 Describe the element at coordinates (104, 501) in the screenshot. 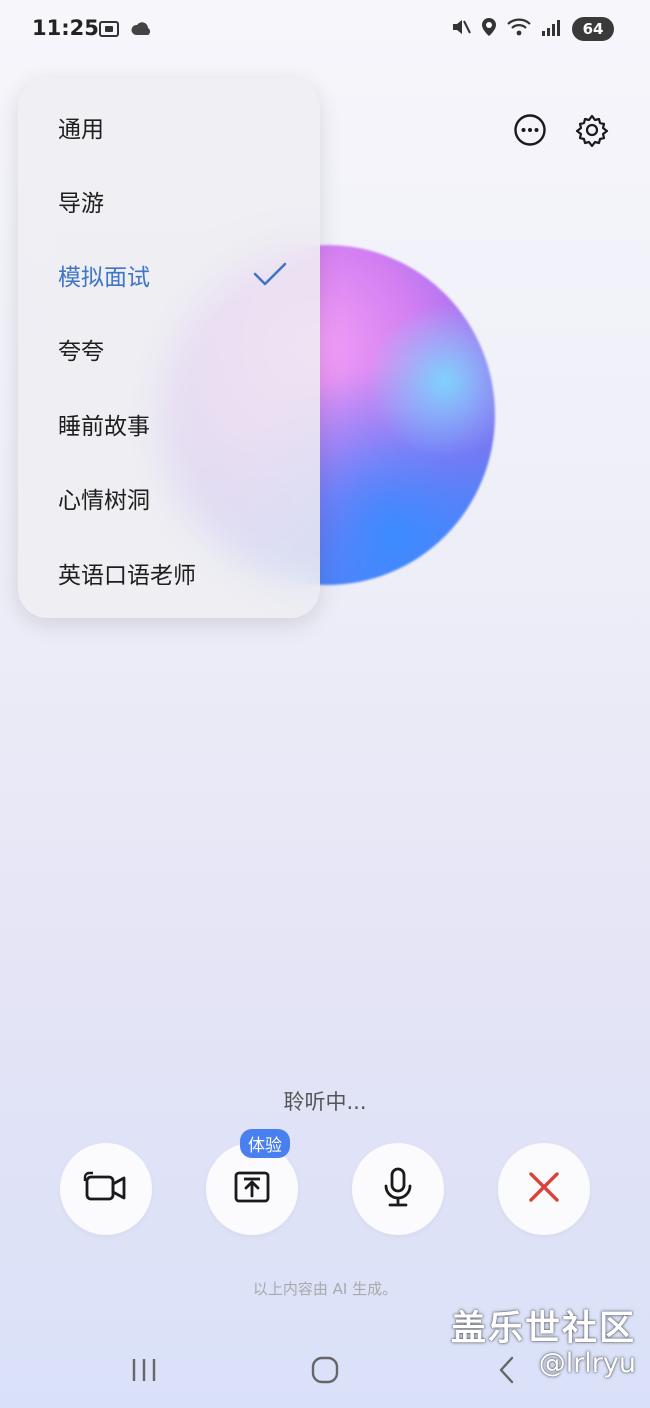

I see `menu-item-label: 心情树洞` at that location.